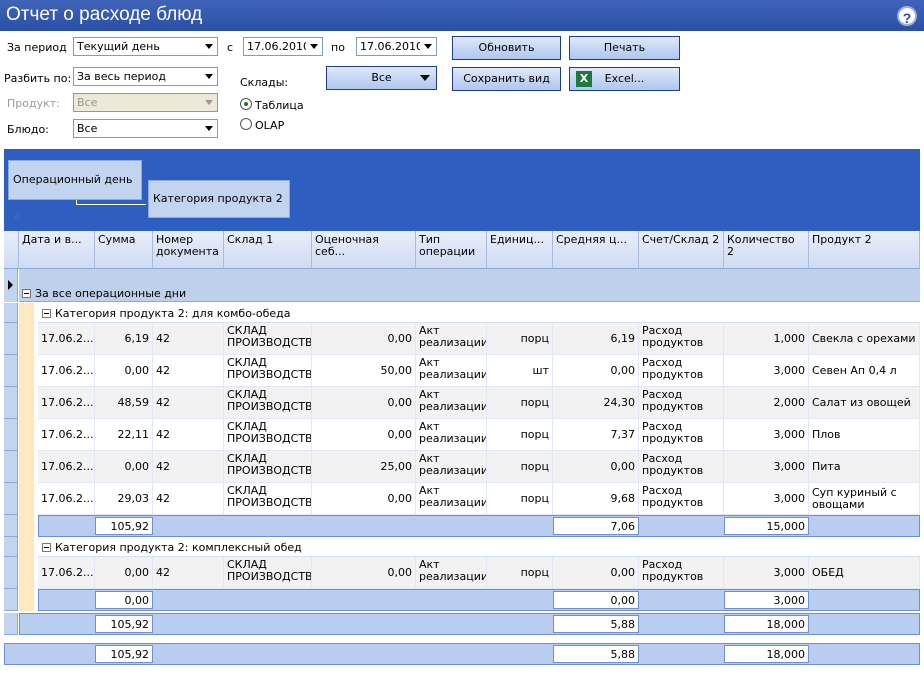 The height and width of the screenshot is (673, 924). Describe the element at coordinates (506, 48) in the screenshot. I see `refresh-button: Обновить` at that location.